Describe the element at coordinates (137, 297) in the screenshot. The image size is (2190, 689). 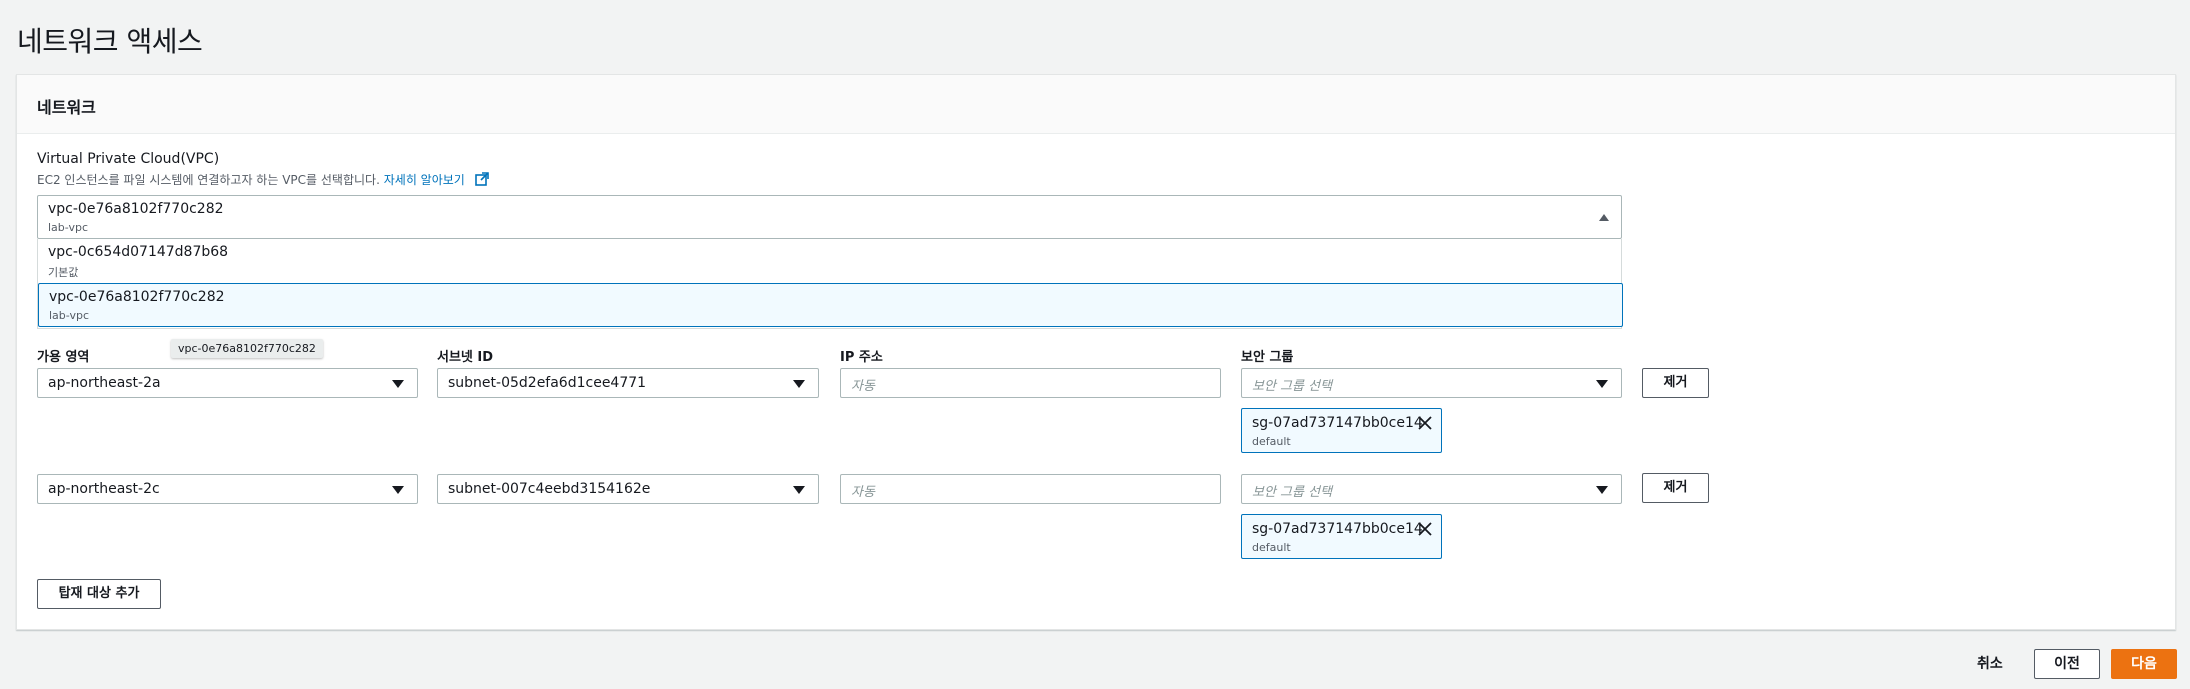
I see `vpc-option-id: vpc-0e76a8102f770c282` at that location.